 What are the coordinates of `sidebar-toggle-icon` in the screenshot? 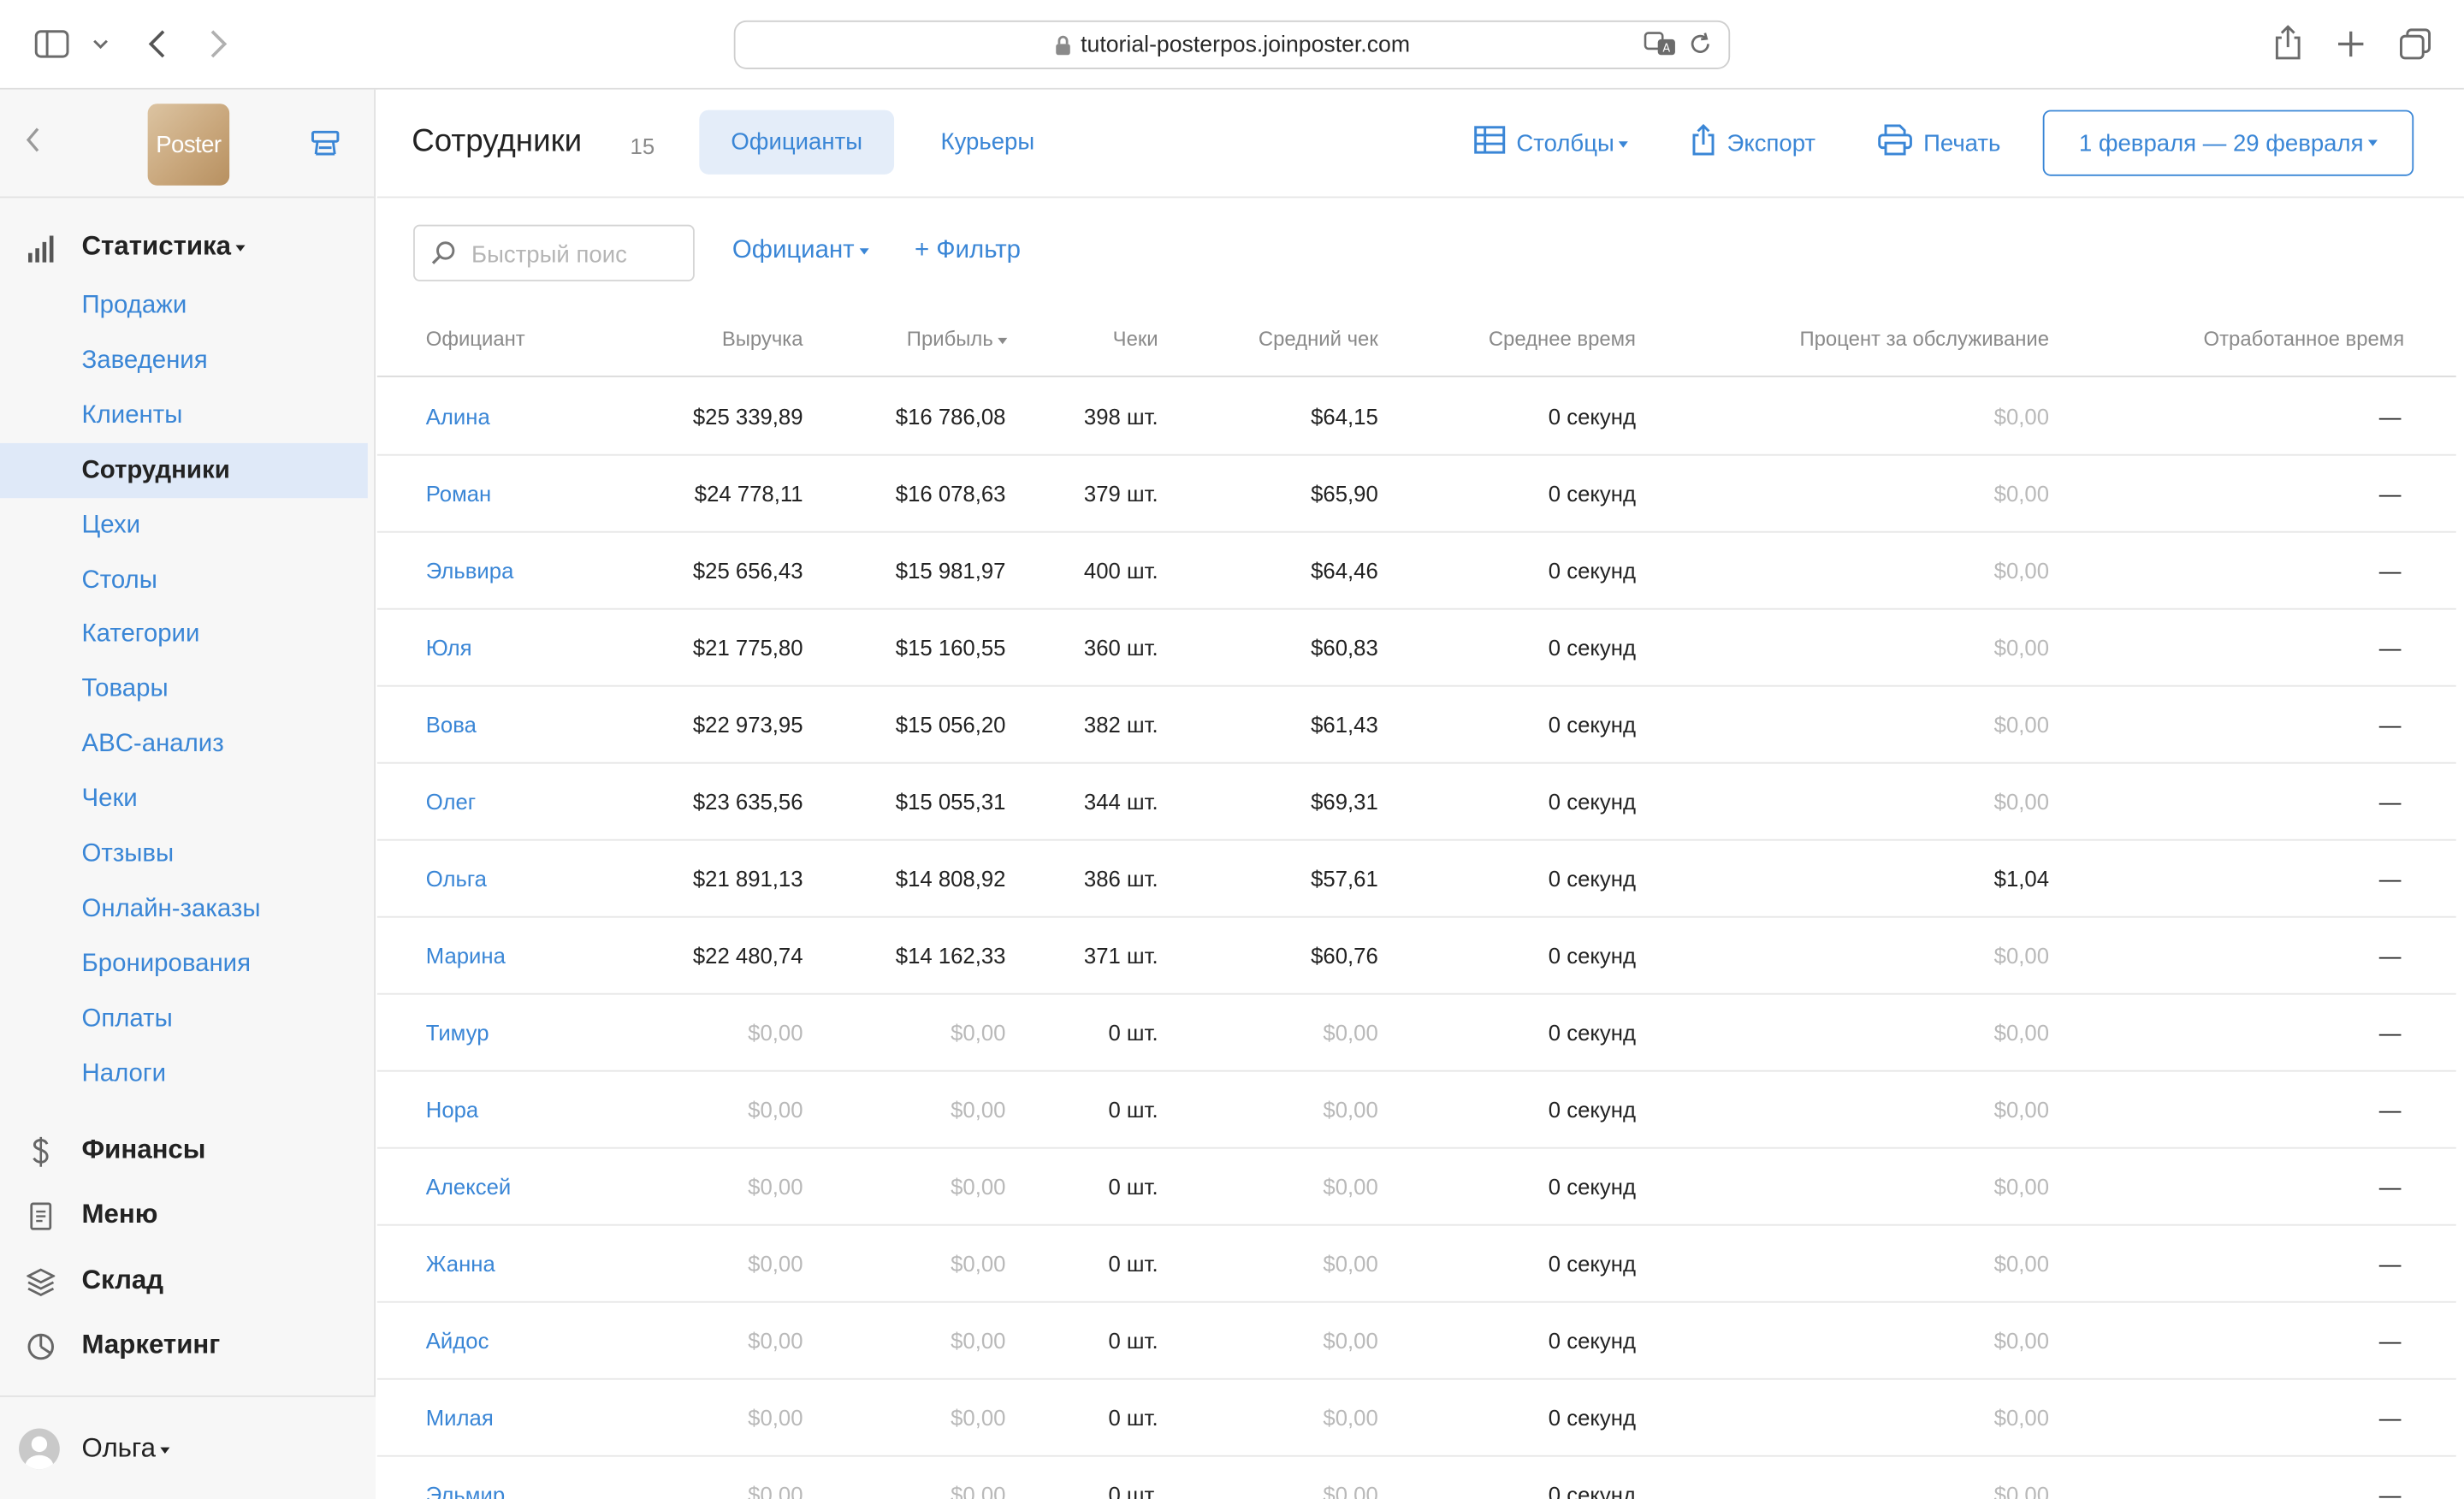 It's located at (52, 43).